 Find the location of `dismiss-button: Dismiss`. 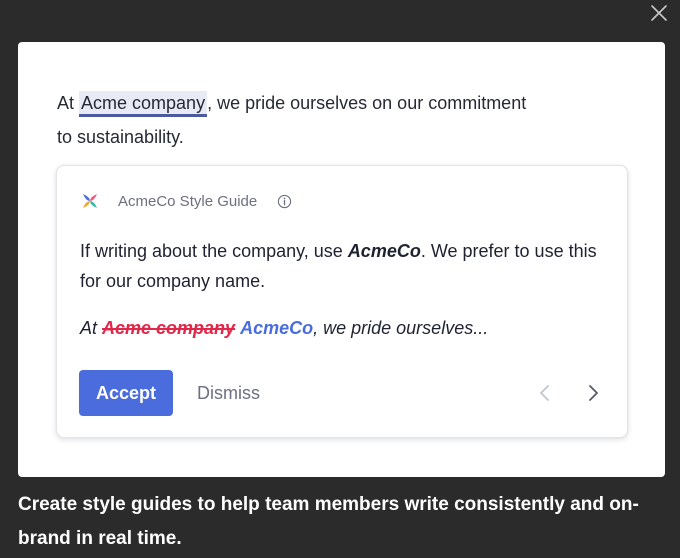

dismiss-button: Dismiss is located at coordinates (228, 393).